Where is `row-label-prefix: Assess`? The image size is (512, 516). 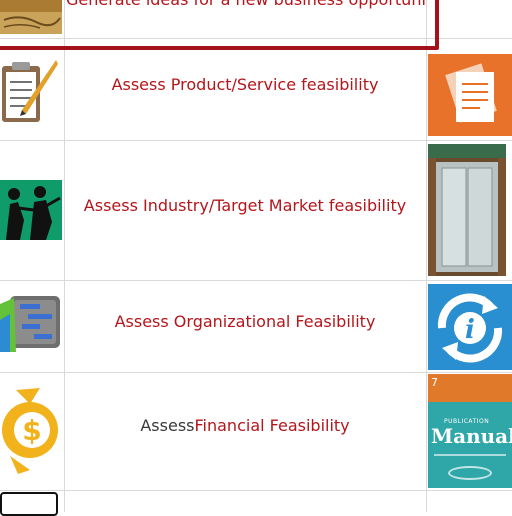
row-label-prefix: Assess is located at coordinates (167, 425).